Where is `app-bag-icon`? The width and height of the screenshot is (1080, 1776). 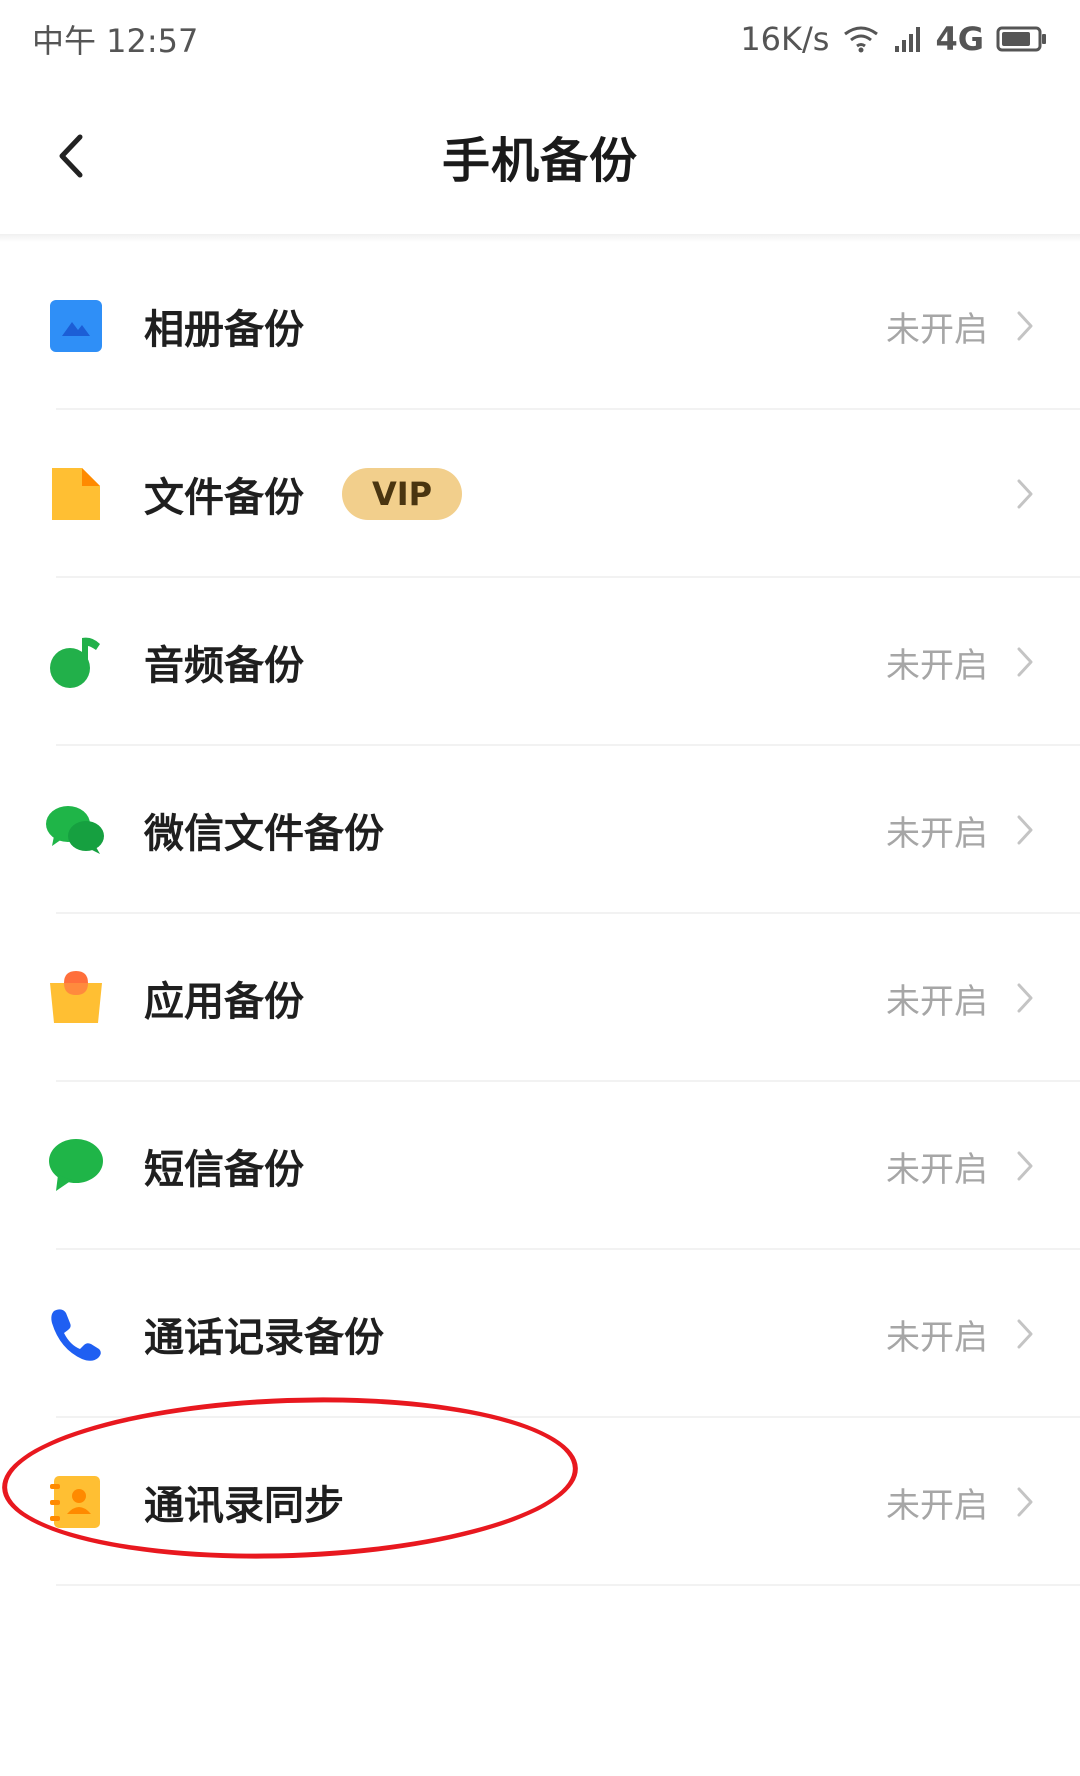
app-bag-icon is located at coordinates (76, 998).